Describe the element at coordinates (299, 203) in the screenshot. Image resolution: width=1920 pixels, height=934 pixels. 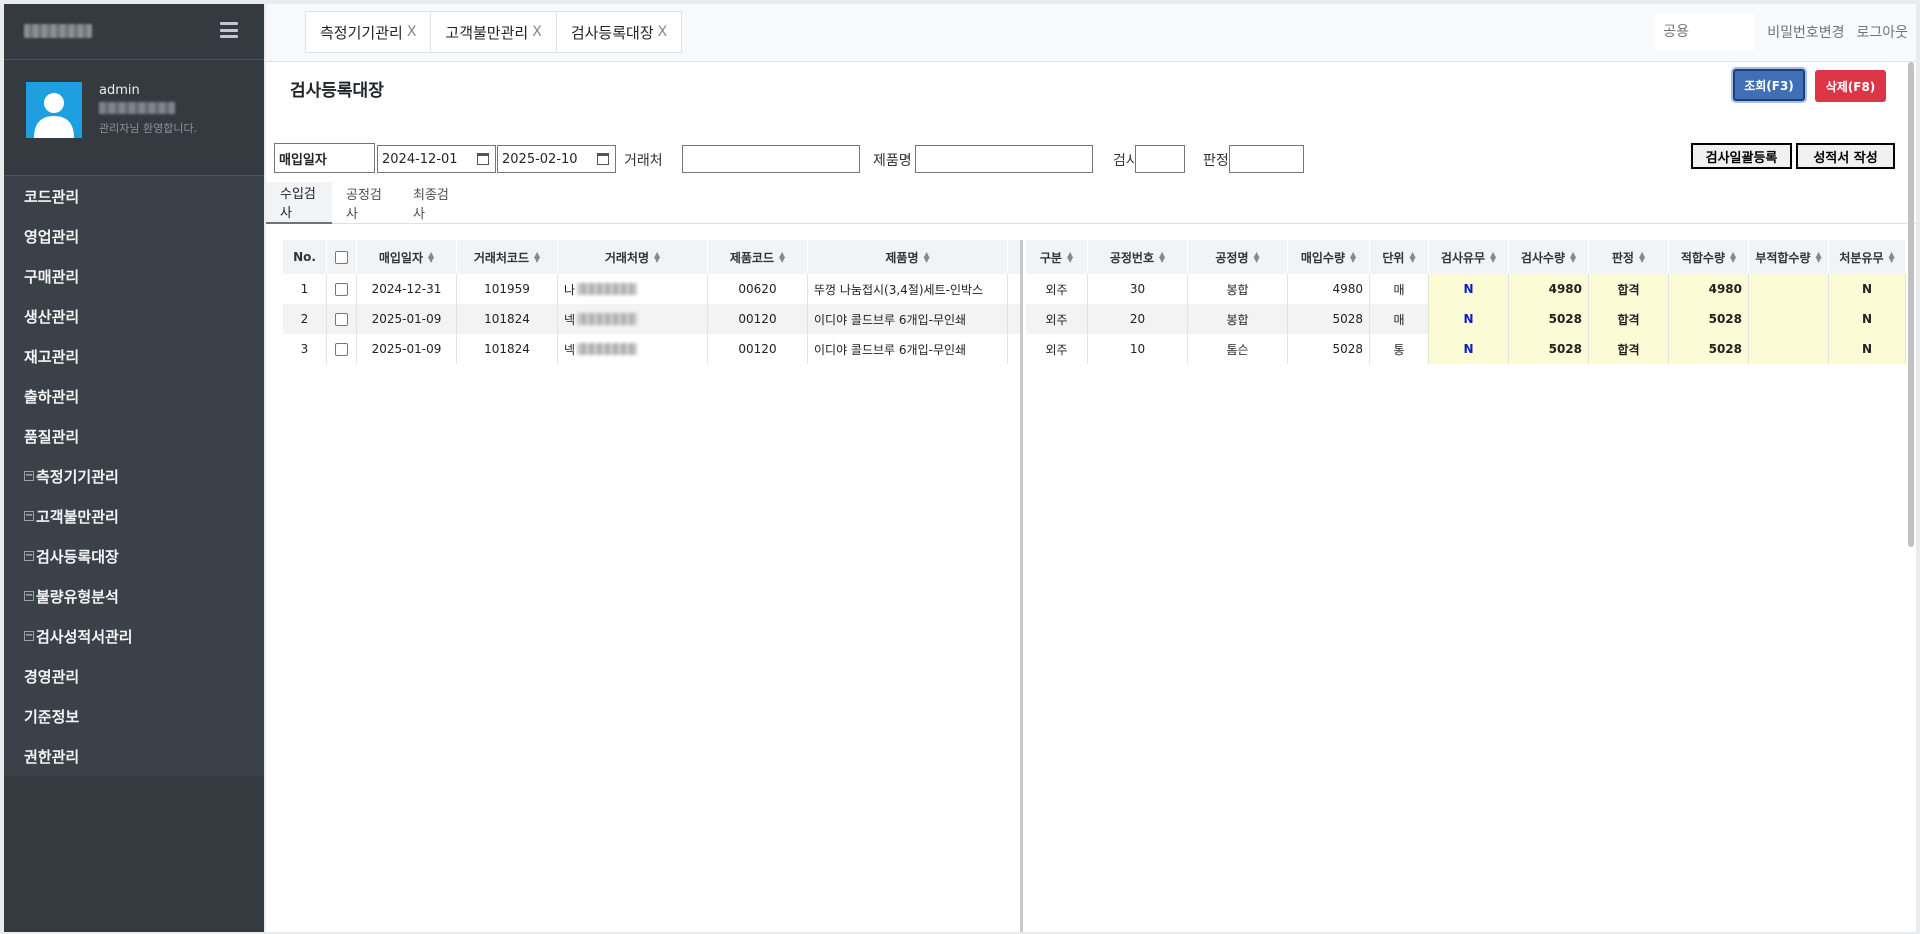
I see `subtab: 수입검사` at that location.